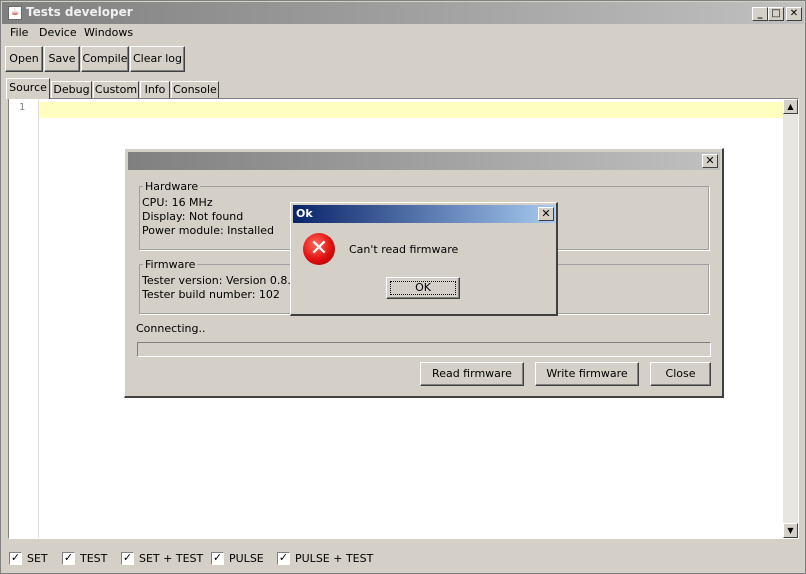 The height and width of the screenshot is (574, 806). What do you see at coordinates (325, 559) in the screenshot?
I see `checkbox-pulse-test: ✓ PULSE + TEST` at bounding box center [325, 559].